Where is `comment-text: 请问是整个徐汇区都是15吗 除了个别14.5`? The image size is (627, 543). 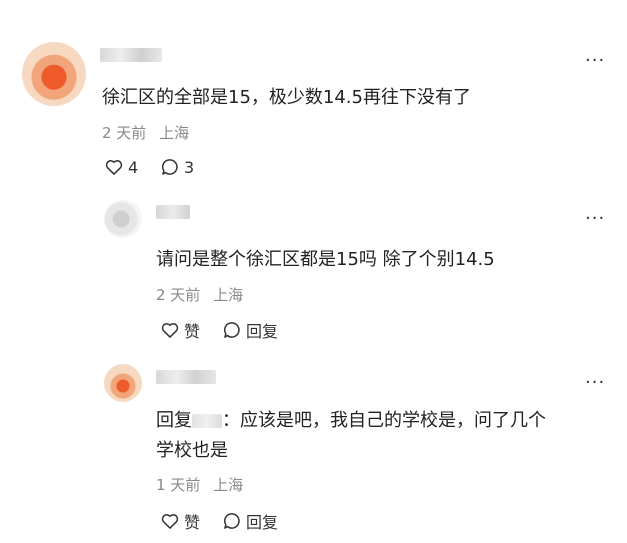
comment-text: 请问是整个徐汇区都是15吗 除了个别14.5 is located at coordinates (325, 259).